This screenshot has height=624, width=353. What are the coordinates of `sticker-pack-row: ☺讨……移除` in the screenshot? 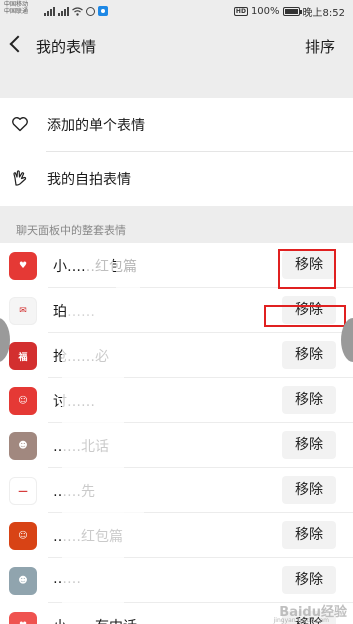 It's located at (176, 400).